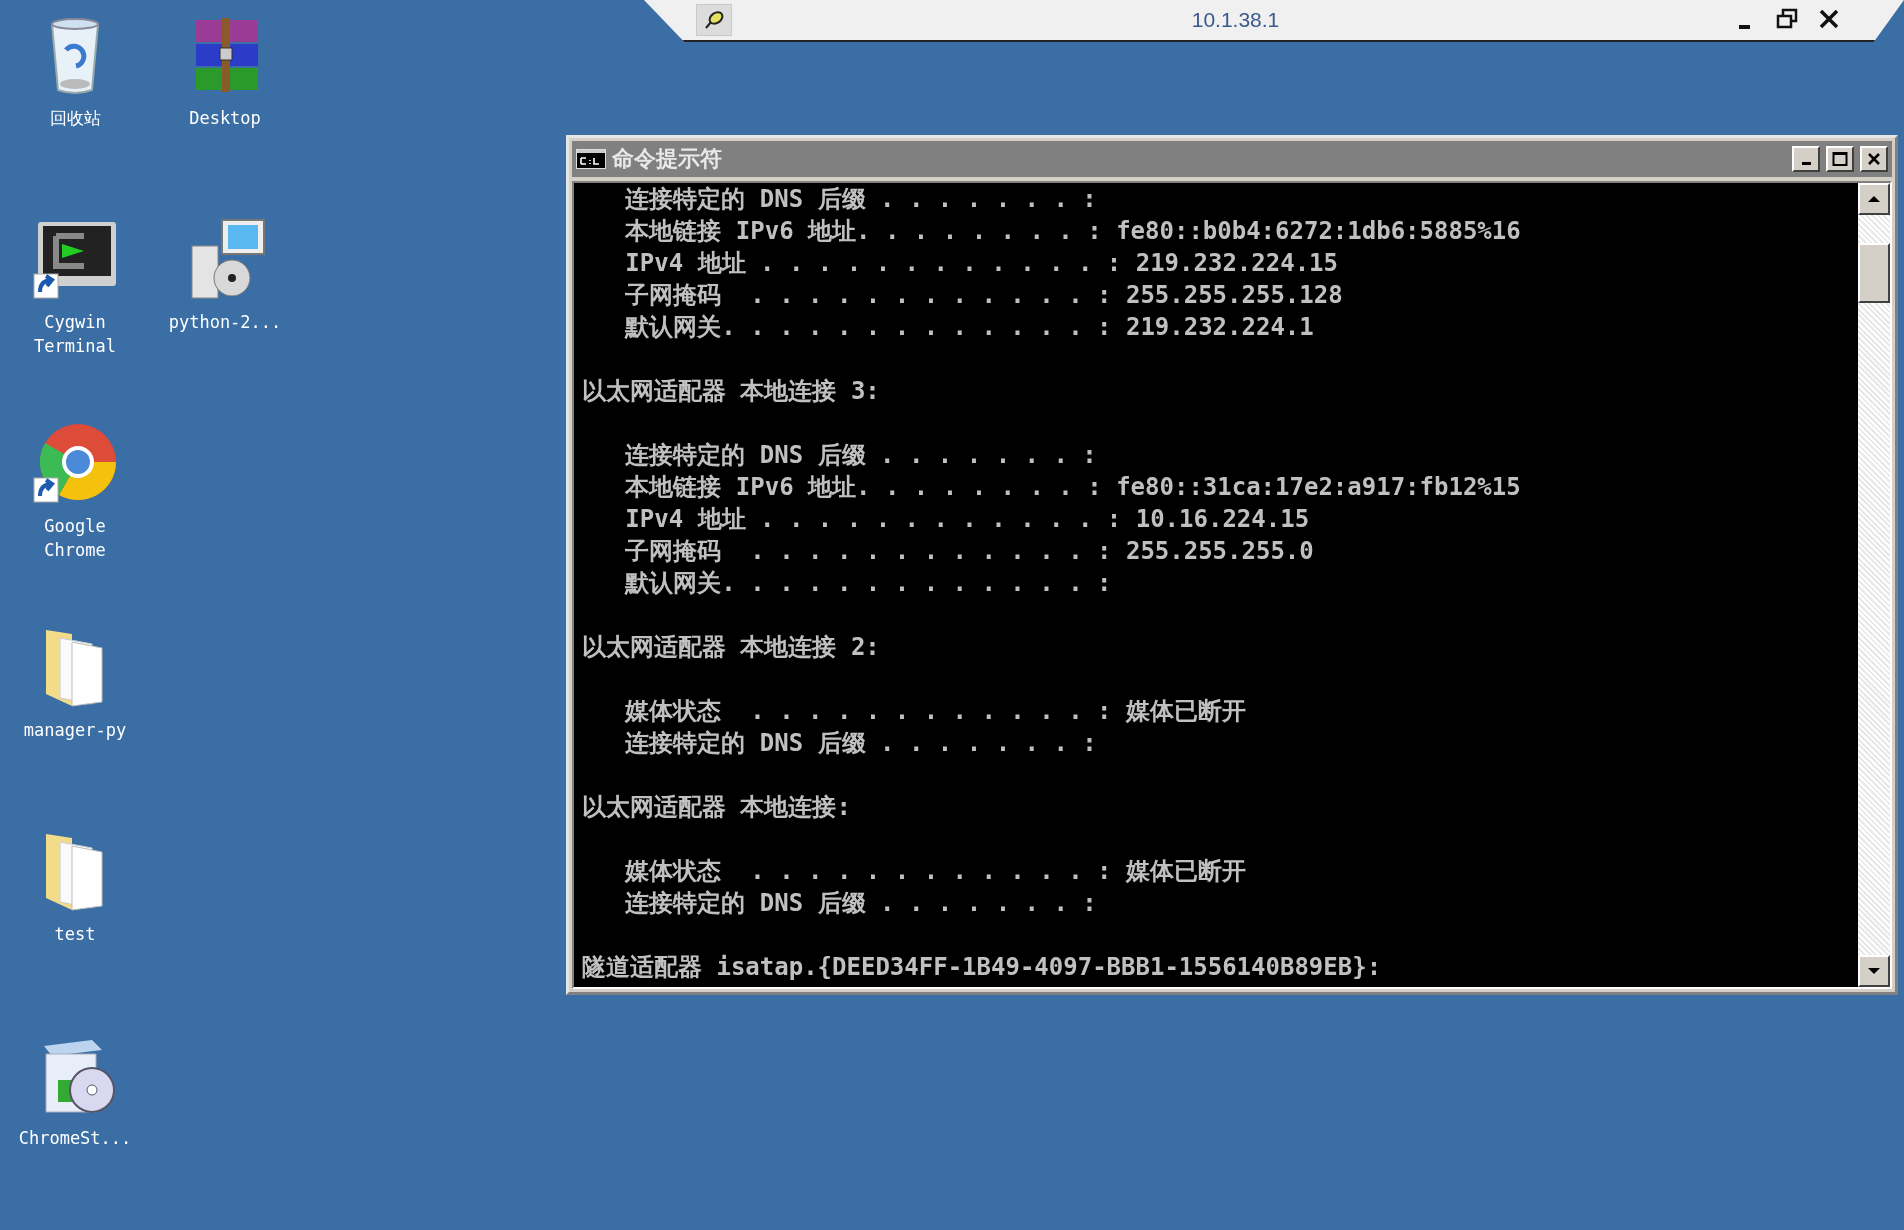 This screenshot has width=1904, height=1230. Describe the element at coordinates (75, 730) in the screenshot. I see `desktop-icon-label: manager-py` at that location.